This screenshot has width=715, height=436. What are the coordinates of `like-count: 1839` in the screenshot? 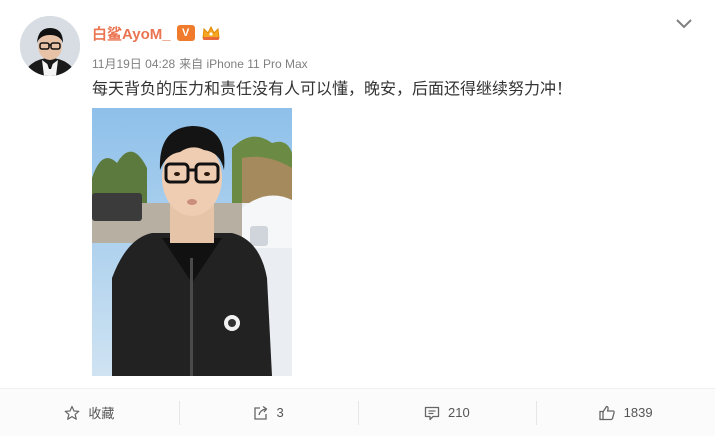 It's located at (638, 412).